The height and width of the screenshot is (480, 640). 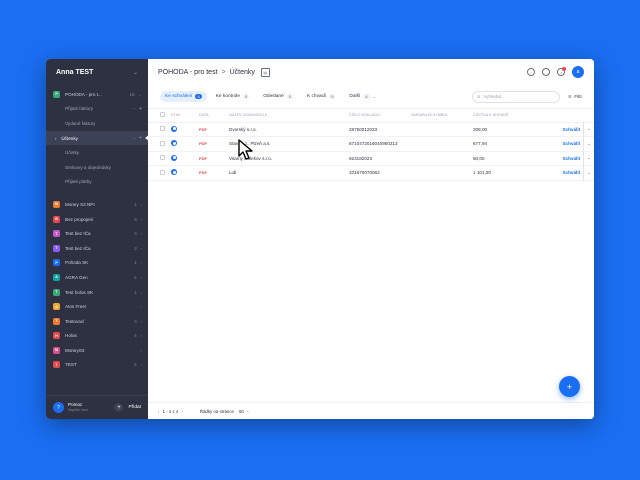 I want to click on company-count: 1, so click(x=135, y=292).